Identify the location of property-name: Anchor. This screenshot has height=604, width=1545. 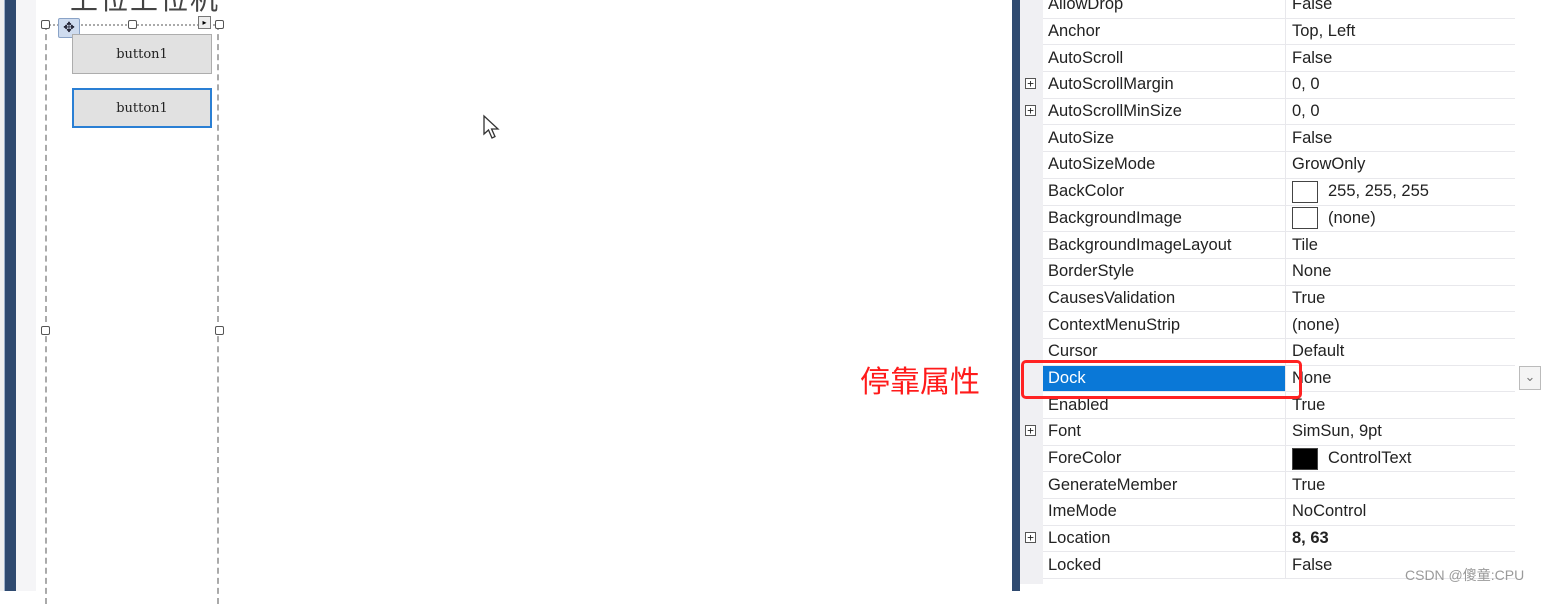
(1164, 31).